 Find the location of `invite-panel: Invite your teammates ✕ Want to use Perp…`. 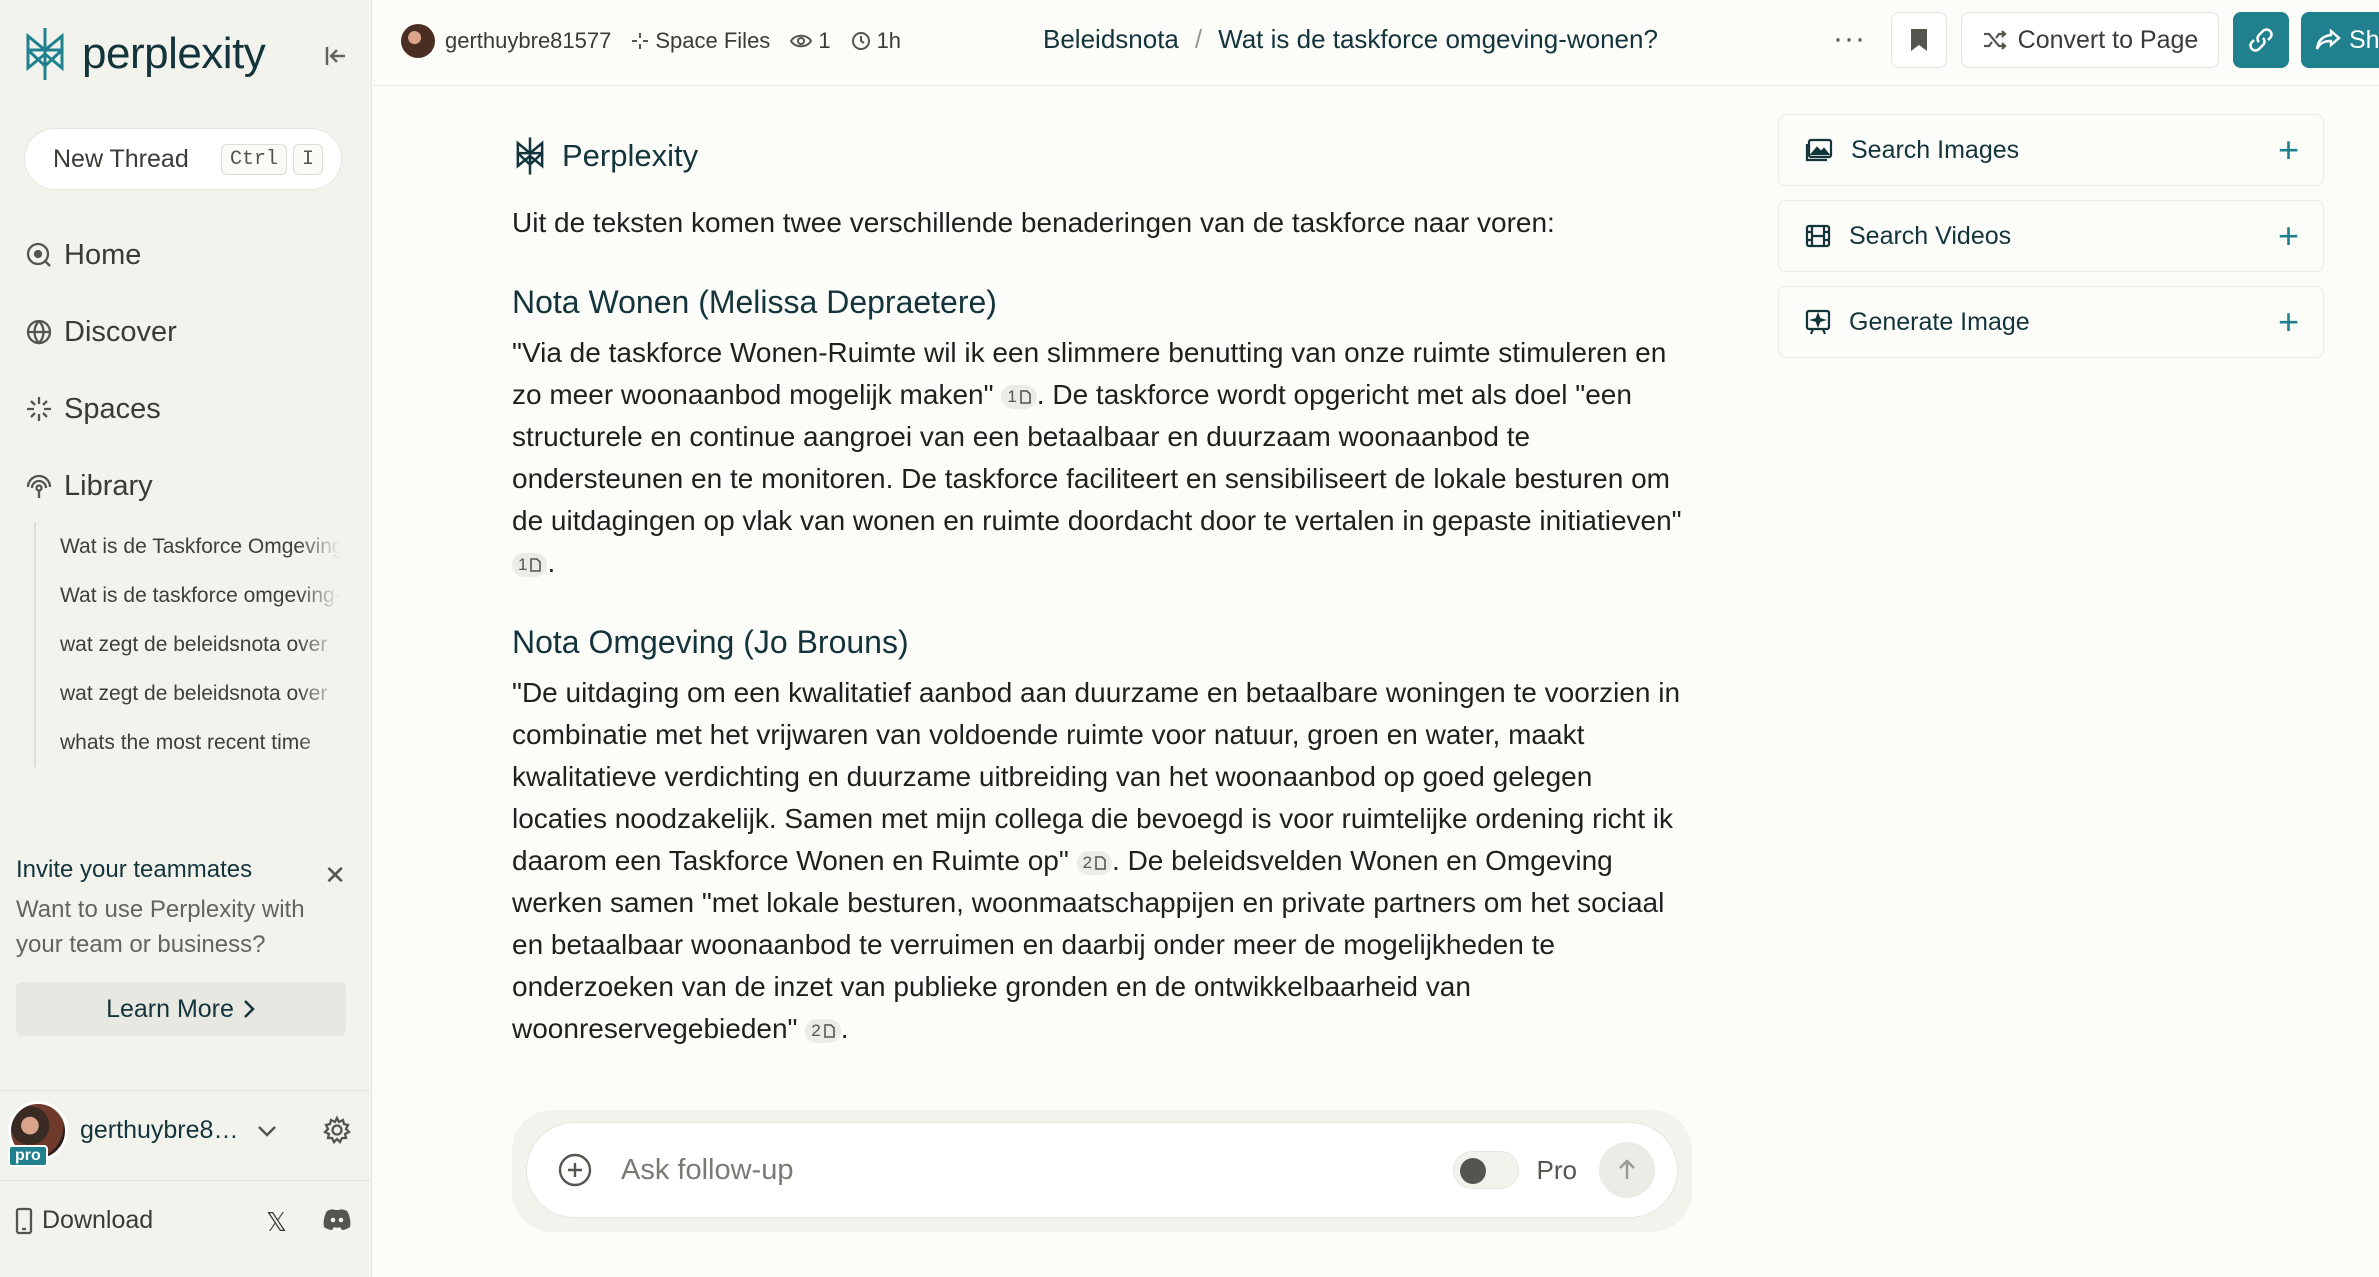

invite-panel: Invite your teammates ✕ Want to use Perp… is located at coordinates (181, 909).